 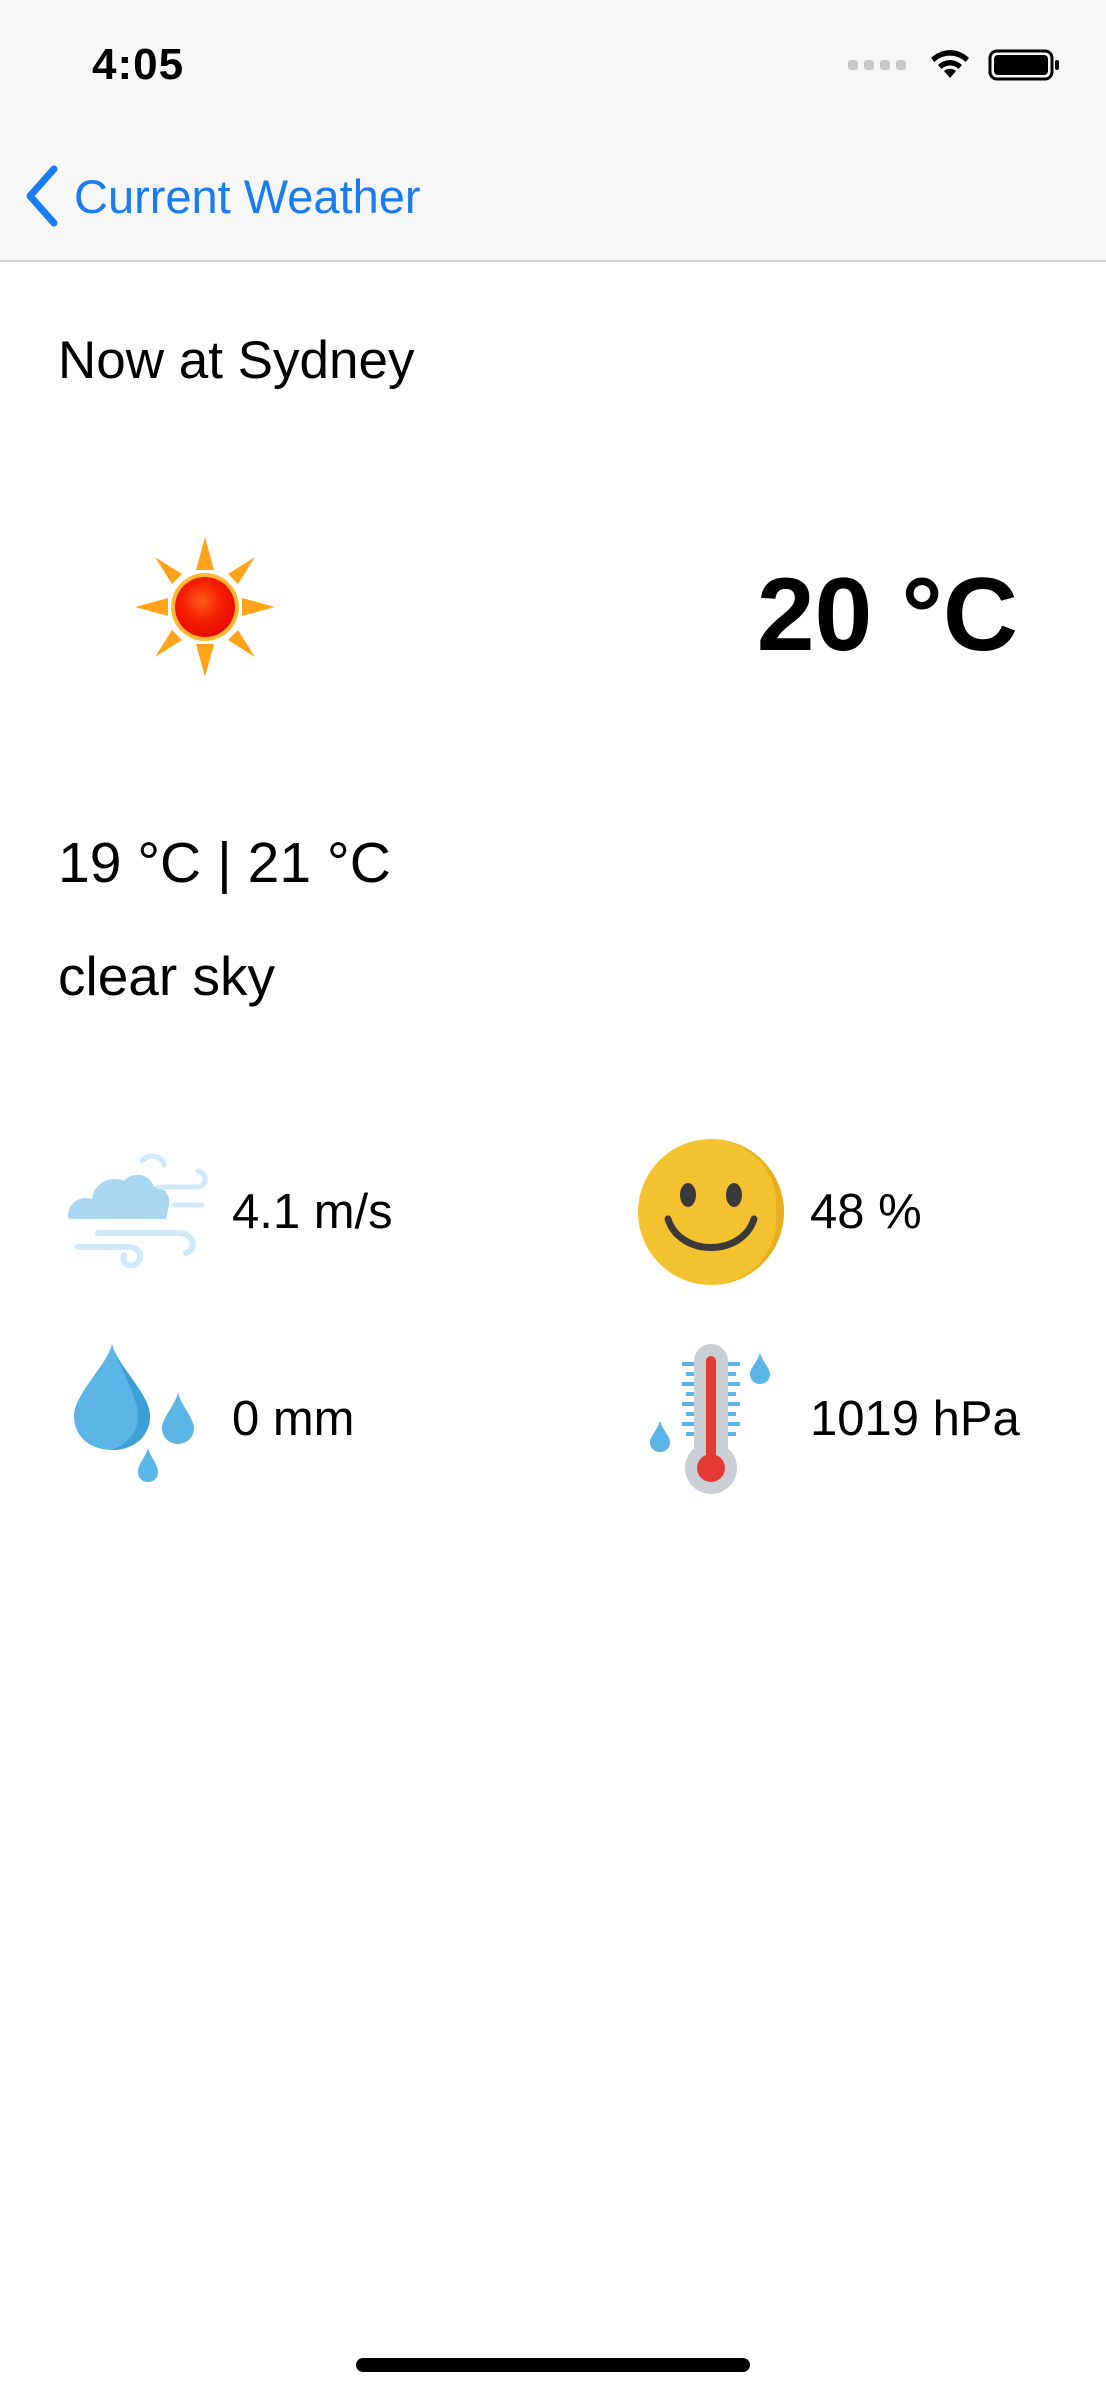 I want to click on precipitation-metric: 0 mm, so click(x=206, y=1419).